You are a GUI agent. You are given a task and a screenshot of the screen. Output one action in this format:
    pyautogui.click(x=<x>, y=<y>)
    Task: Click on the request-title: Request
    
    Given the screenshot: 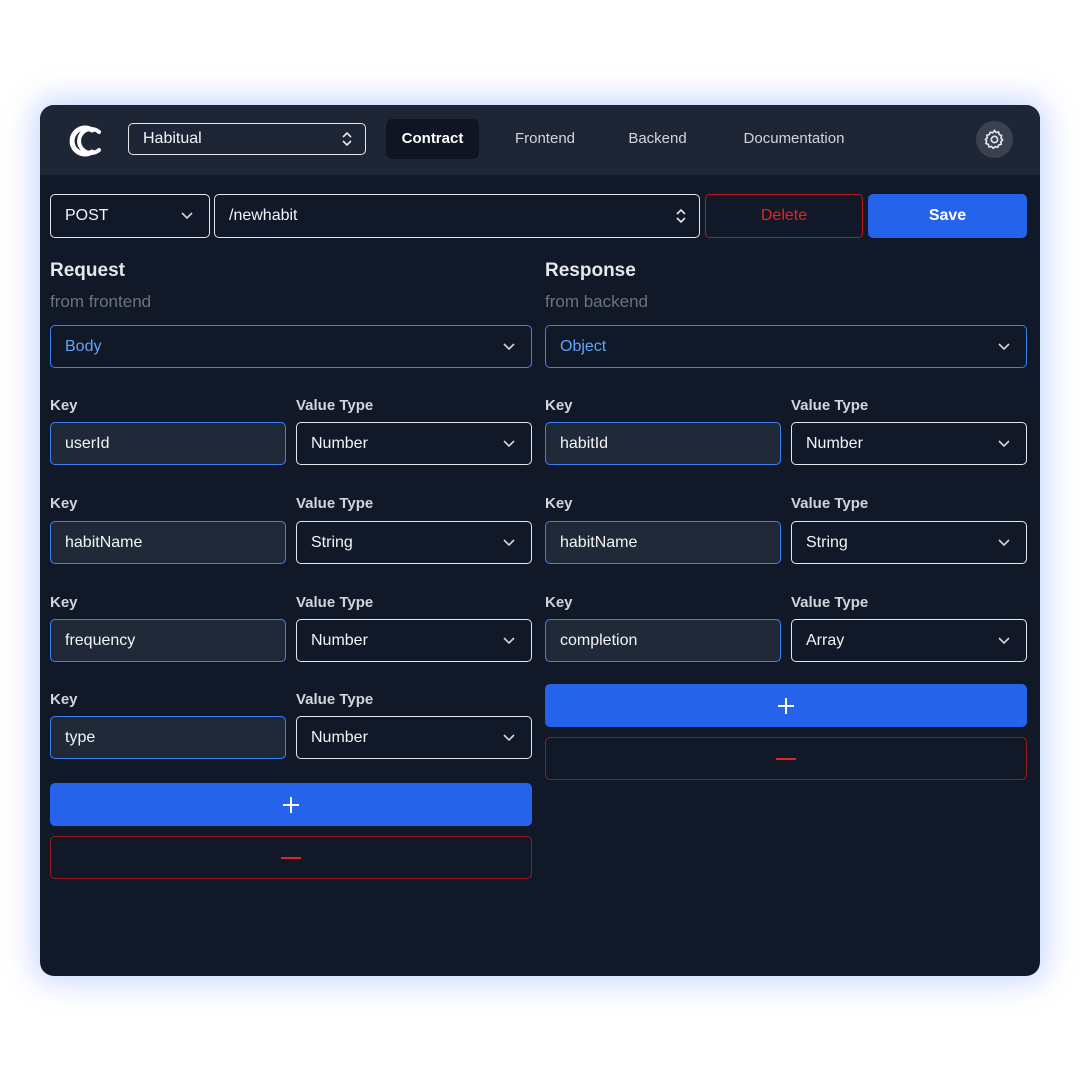 What is the action you would take?
    pyautogui.click(x=87, y=270)
    